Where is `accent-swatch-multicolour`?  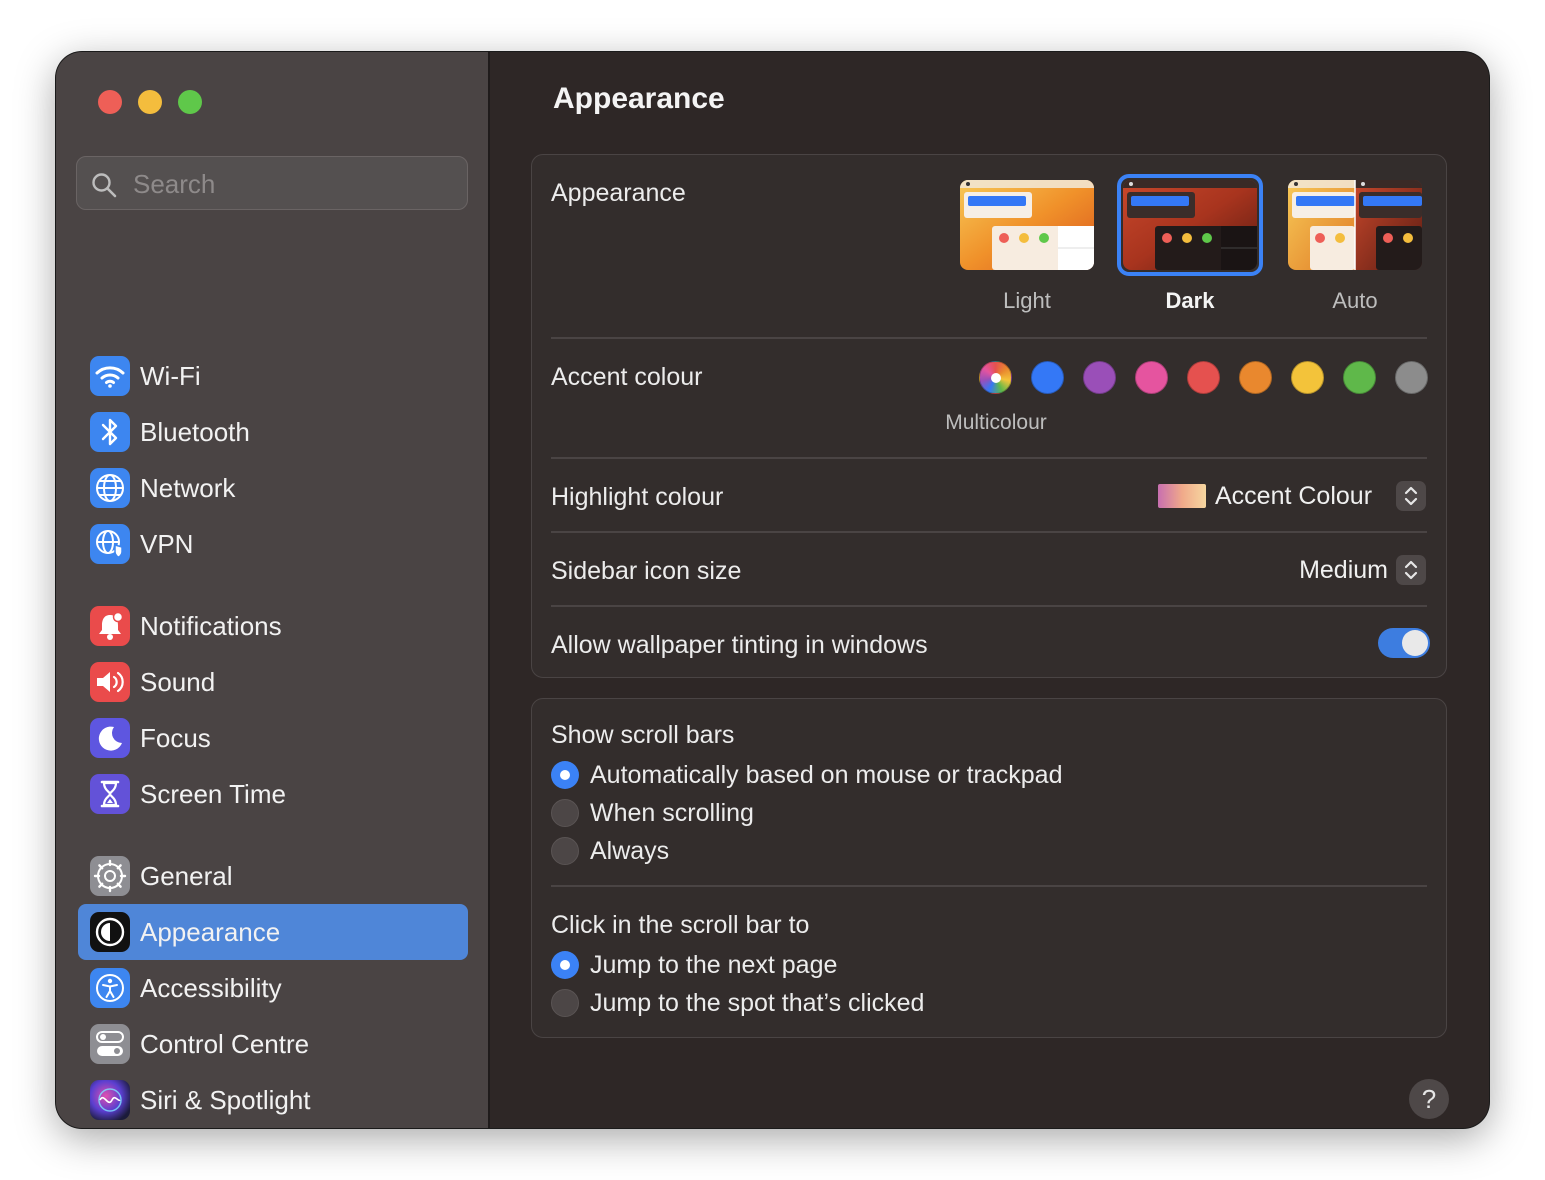
accent-swatch-multicolour is located at coordinates (995, 377).